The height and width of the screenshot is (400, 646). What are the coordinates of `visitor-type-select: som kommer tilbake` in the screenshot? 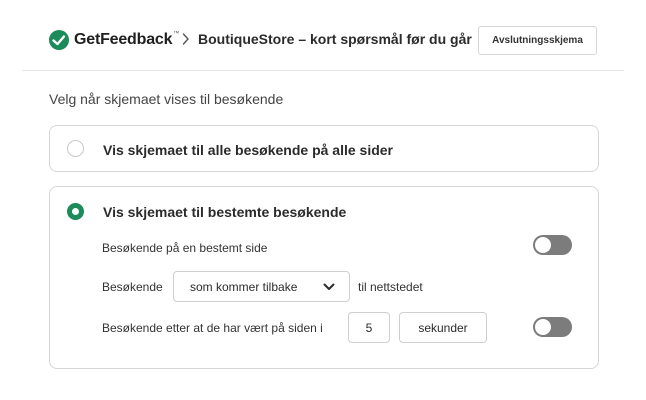 It's located at (261, 286).